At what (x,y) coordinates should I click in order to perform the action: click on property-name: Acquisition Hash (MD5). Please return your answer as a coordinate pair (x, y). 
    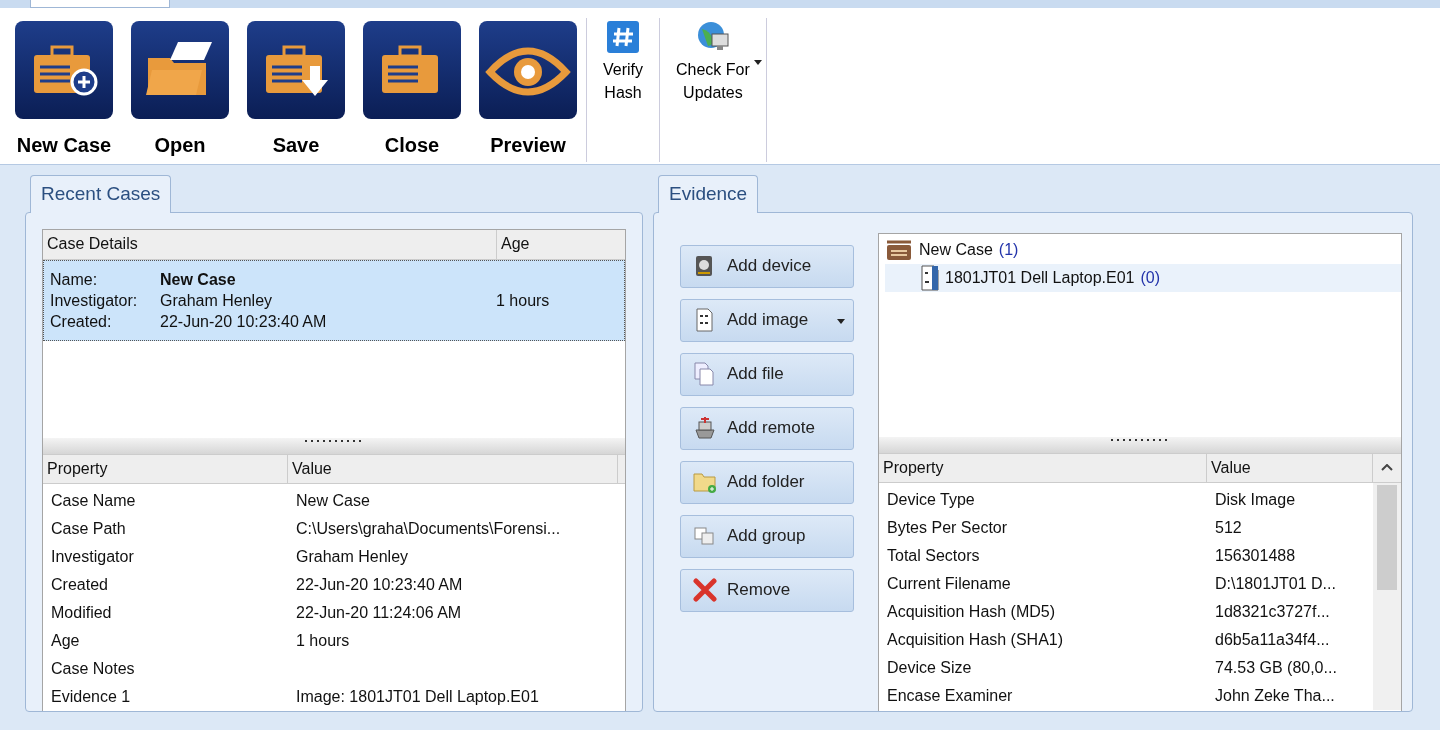
    Looking at the image, I should click on (971, 611).